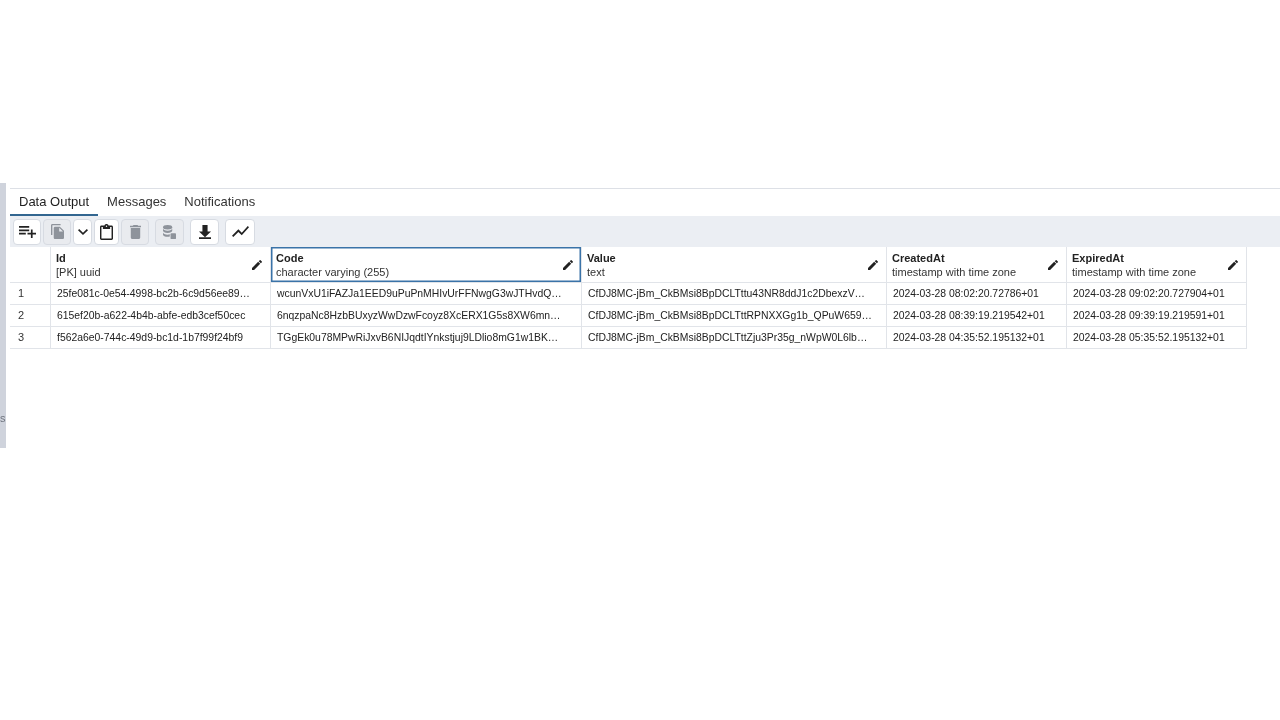  What do you see at coordinates (161, 316) in the screenshot?
I see `table-cell: 615ef20b-a622-4b4b-abfe-edb3cef50cec` at bounding box center [161, 316].